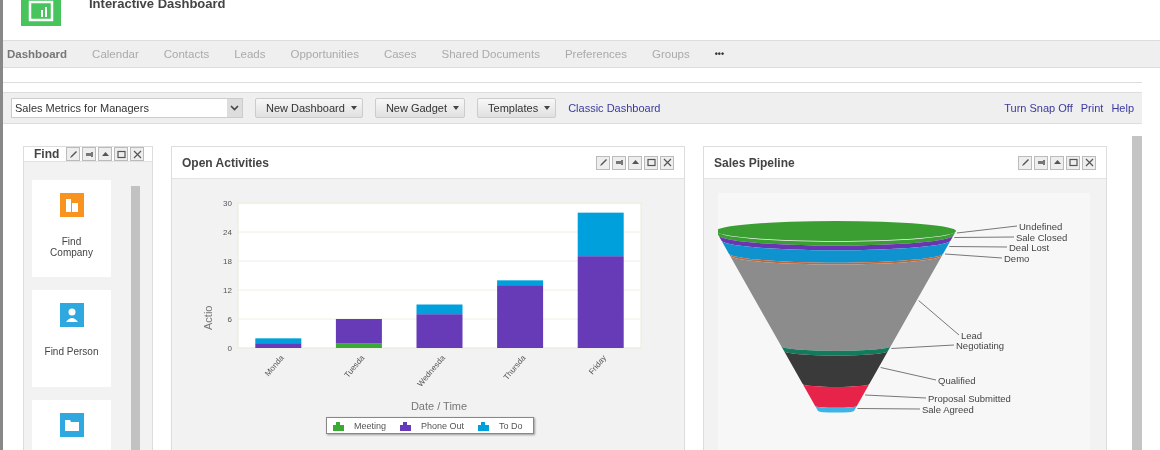  Describe the element at coordinates (420, 108) in the screenshot. I see `dropdown-button: New Gadget` at that location.